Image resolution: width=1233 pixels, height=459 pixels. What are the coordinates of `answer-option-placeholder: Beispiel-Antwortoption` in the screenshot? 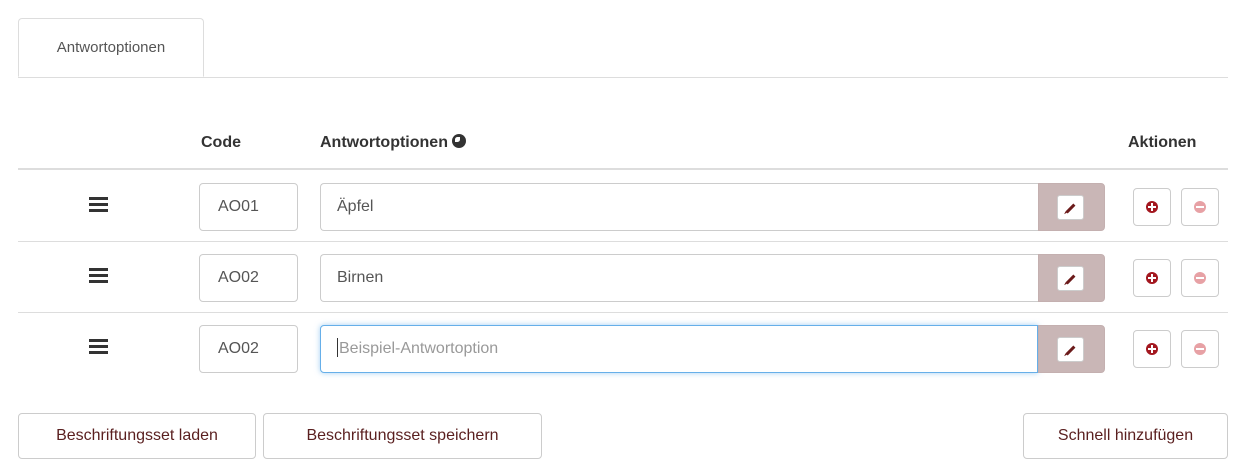 It's located at (419, 348).